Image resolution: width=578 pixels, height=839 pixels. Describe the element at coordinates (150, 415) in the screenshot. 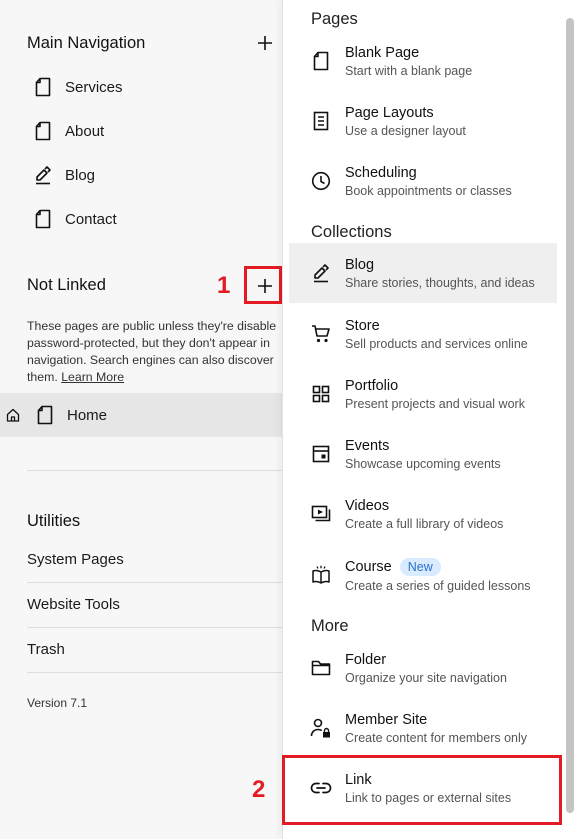

I see `nav-item-home: Home` at that location.